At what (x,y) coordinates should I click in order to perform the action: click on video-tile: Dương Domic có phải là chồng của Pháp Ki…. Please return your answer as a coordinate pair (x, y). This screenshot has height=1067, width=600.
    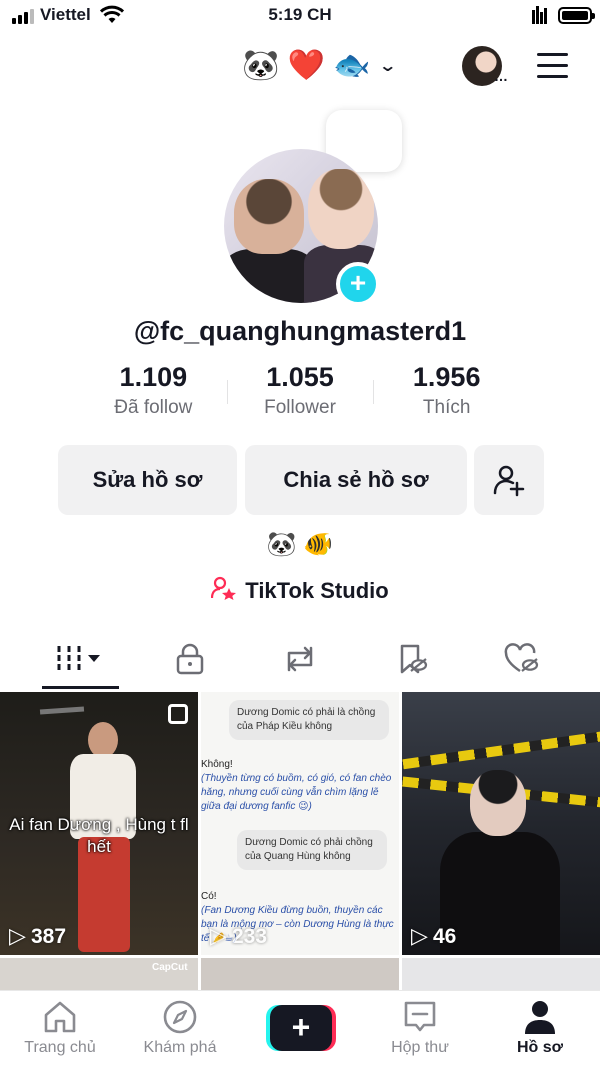
    Looking at the image, I should click on (300, 823).